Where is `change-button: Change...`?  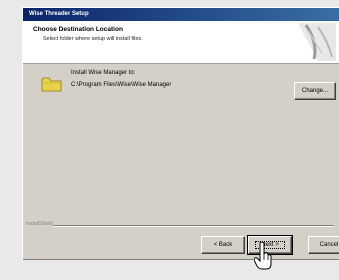
change-button: Change... is located at coordinates (315, 91).